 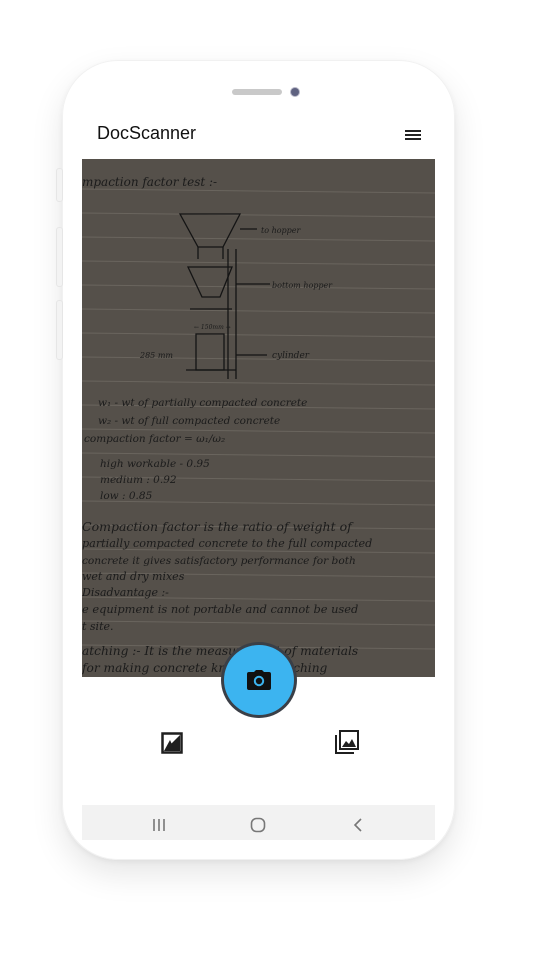 I want to click on side-button-top, so click(x=59, y=185).